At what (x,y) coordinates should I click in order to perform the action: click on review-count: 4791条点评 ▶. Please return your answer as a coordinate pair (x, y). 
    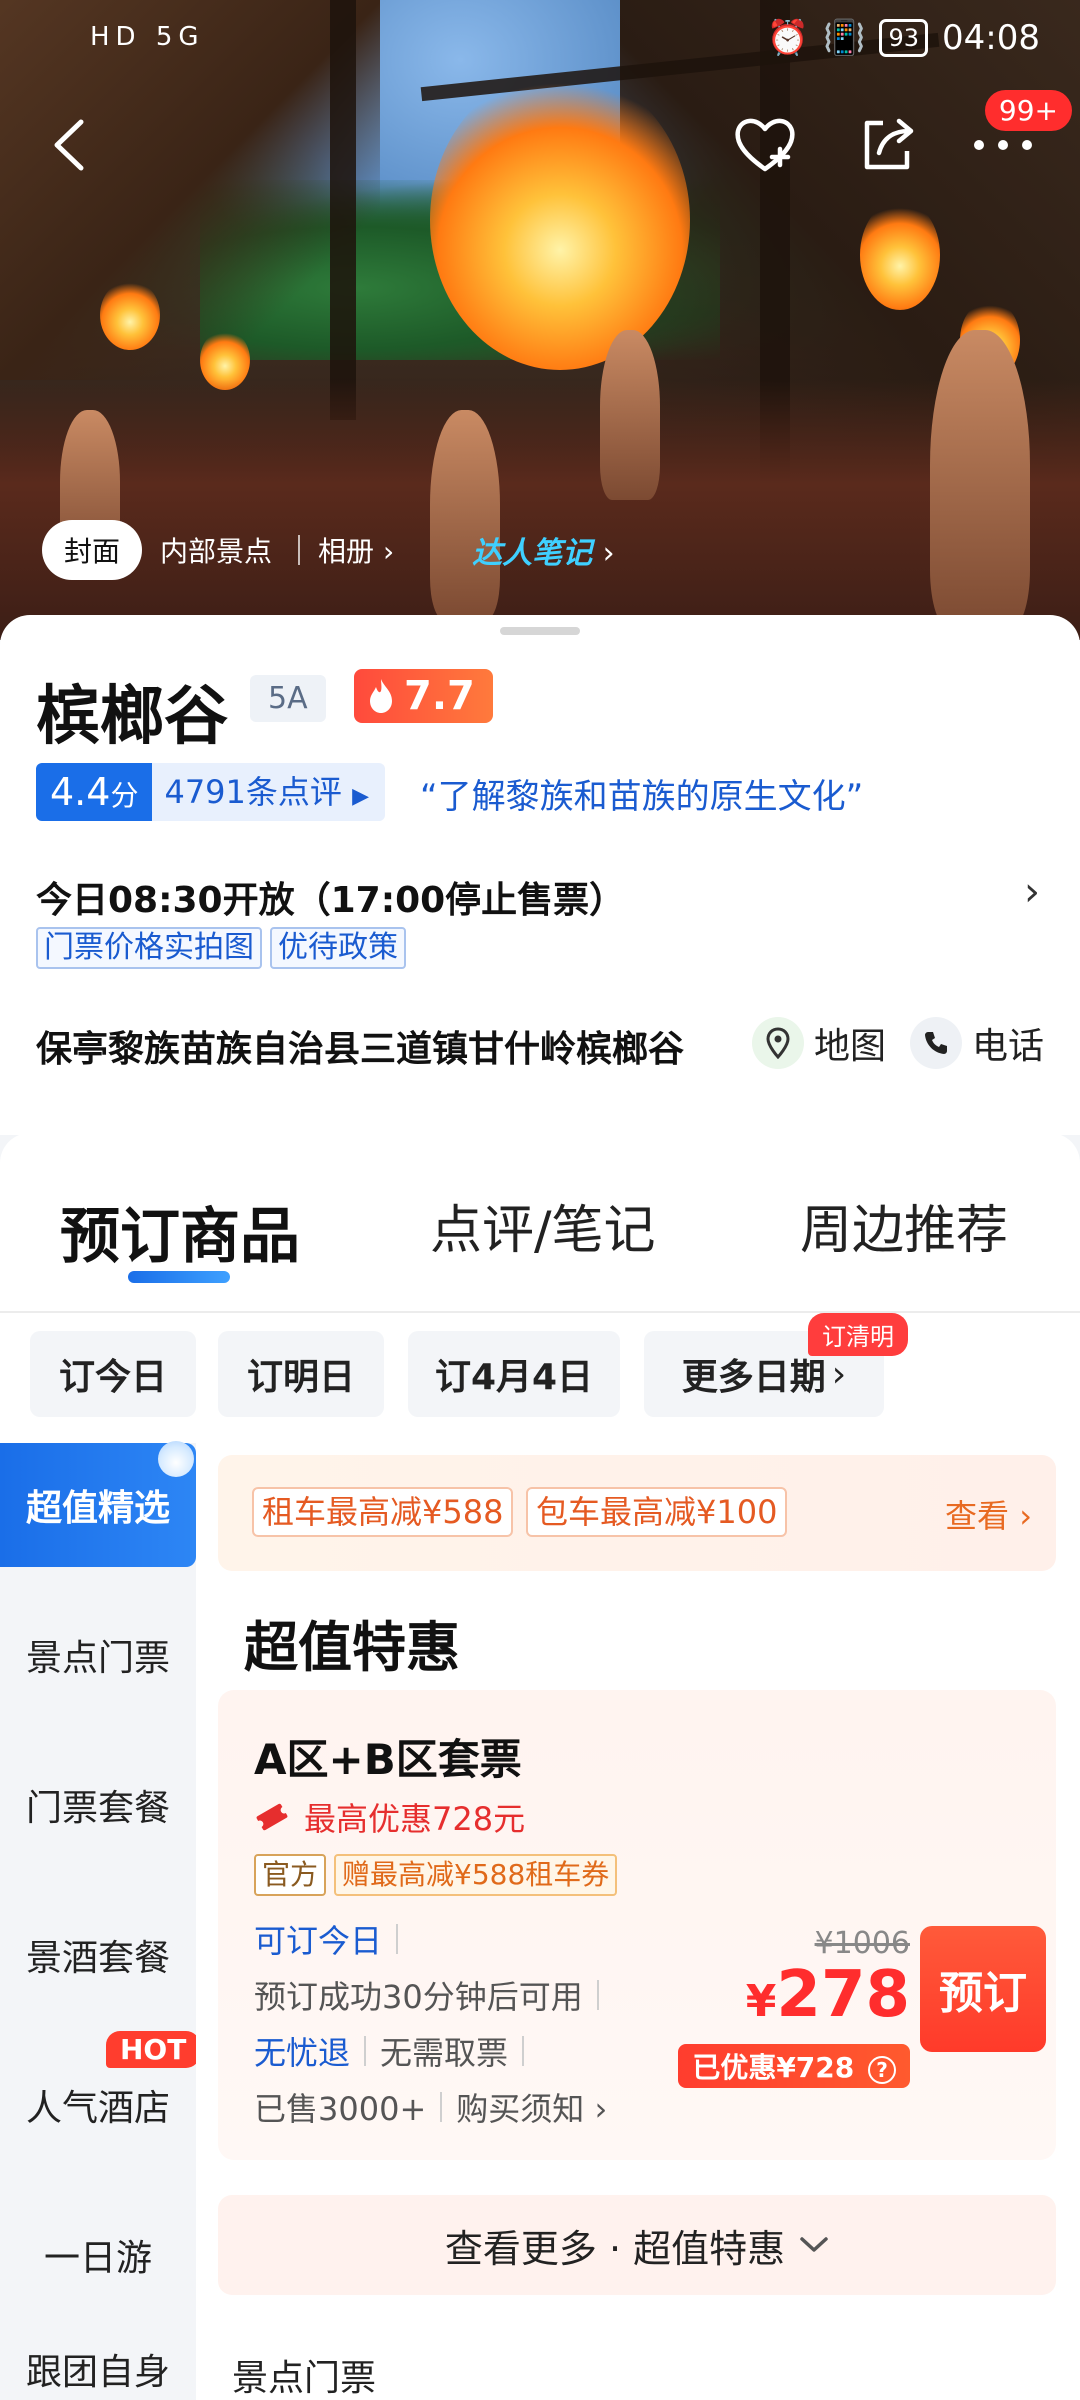
    Looking at the image, I should click on (268, 792).